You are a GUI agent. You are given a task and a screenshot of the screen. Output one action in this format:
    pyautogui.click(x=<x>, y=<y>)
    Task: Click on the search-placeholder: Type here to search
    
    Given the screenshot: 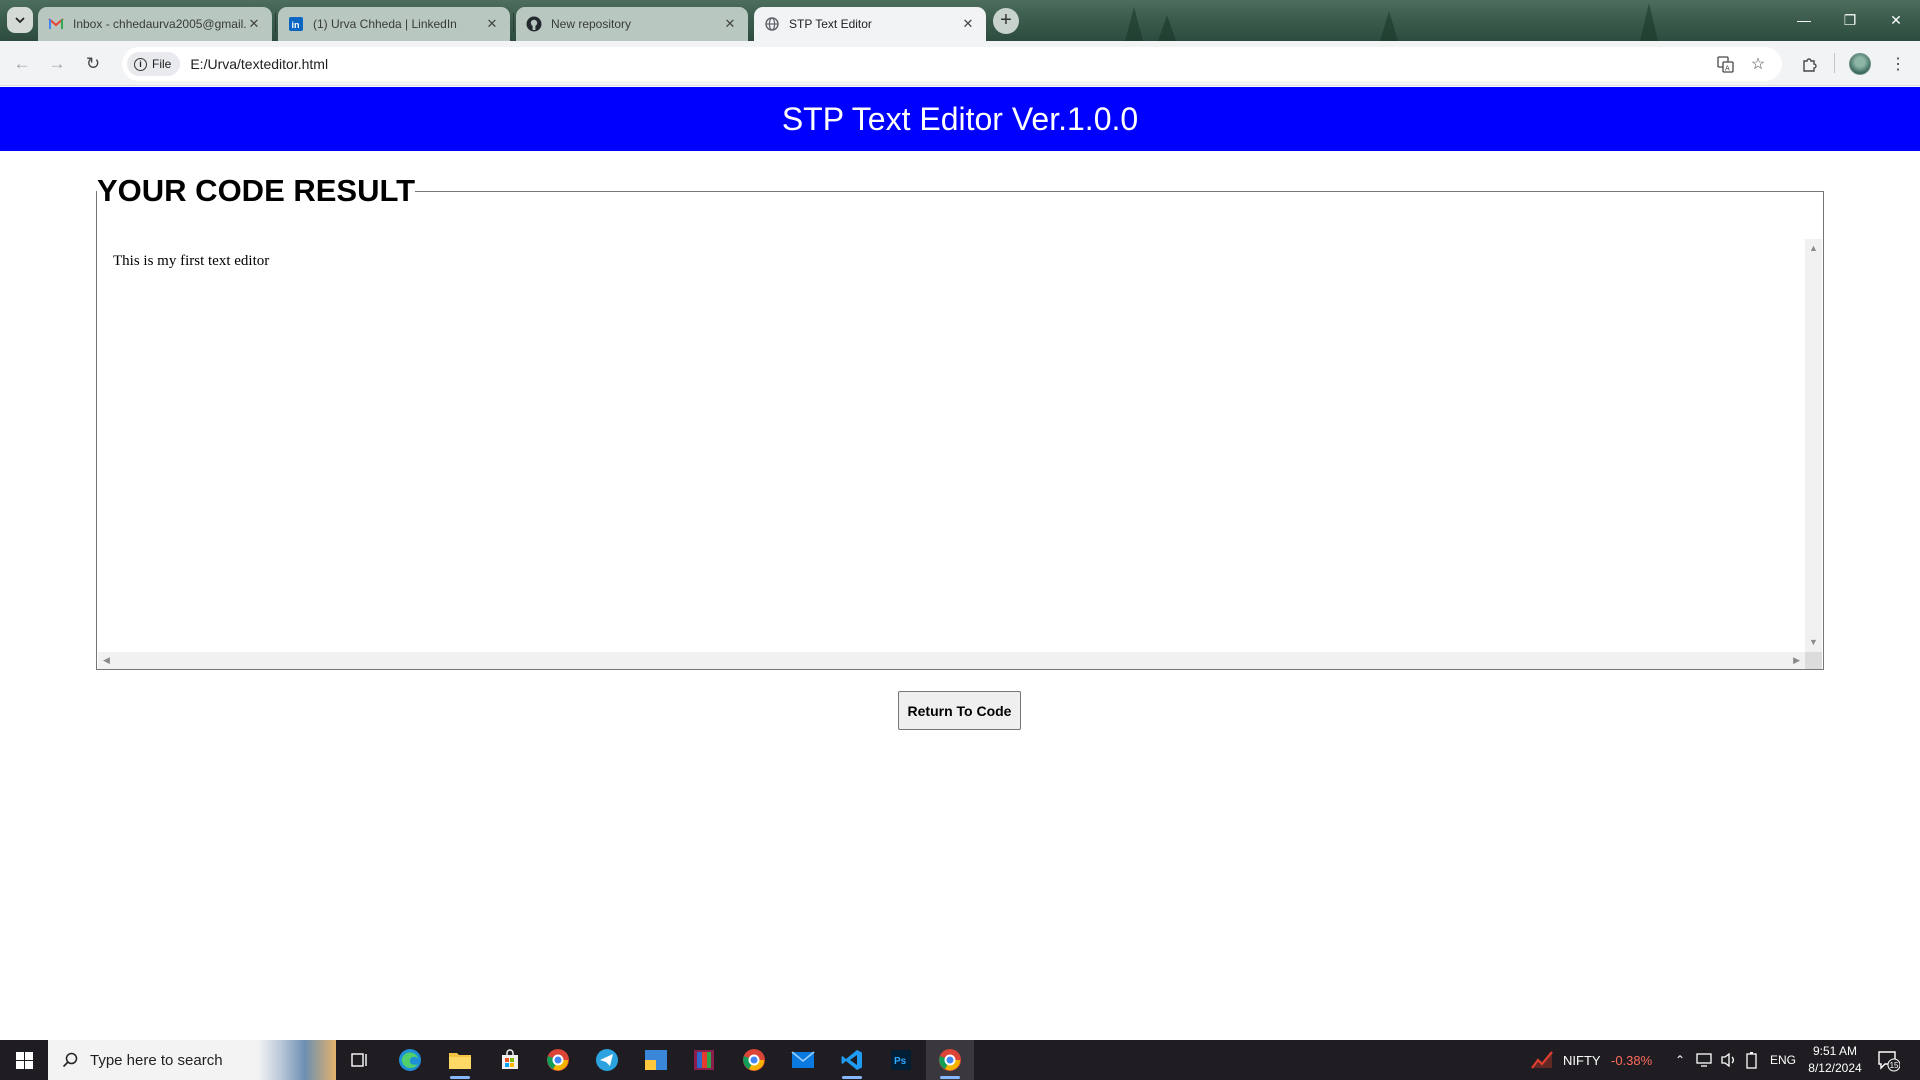 What is the action you would take?
    pyautogui.click(x=156, y=1060)
    